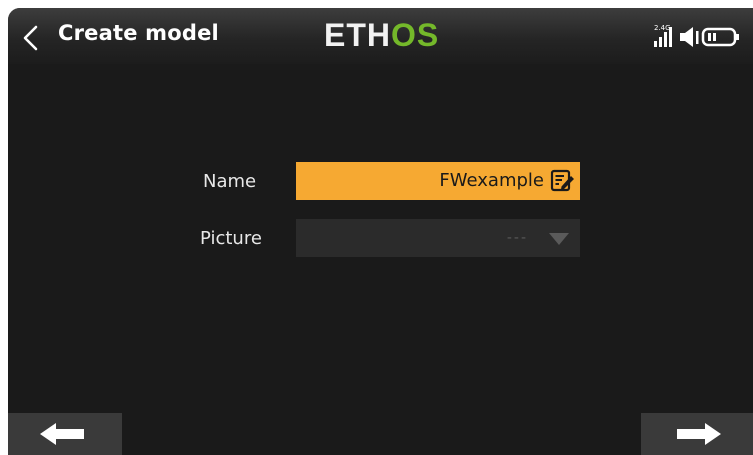  I want to click on header-bar: Create model ETHOS 2.4G, so click(380, 36).